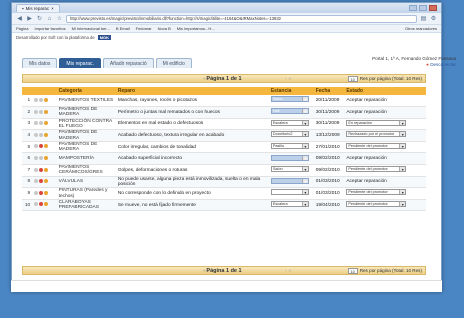 This screenshot has width=464, height=318. Describe the element at coordinates (376, 122) in the screenshot. I see `estado-select: En reparación` at that location.